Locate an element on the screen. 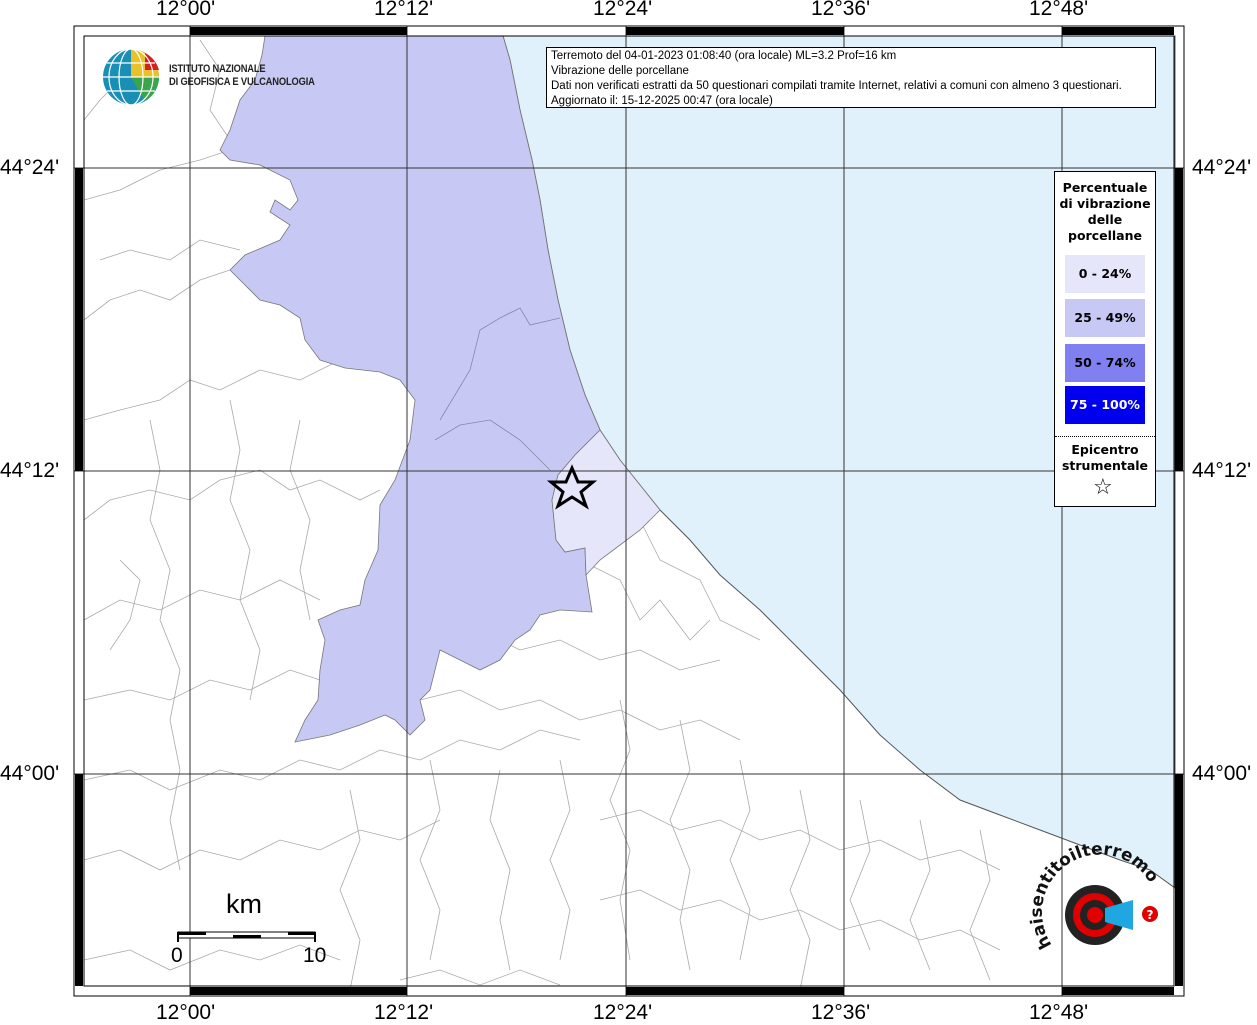 This screenshot has height=1025, width=1257. legend-item-label: 0 - 24% is located at coordinates (1105, 273).